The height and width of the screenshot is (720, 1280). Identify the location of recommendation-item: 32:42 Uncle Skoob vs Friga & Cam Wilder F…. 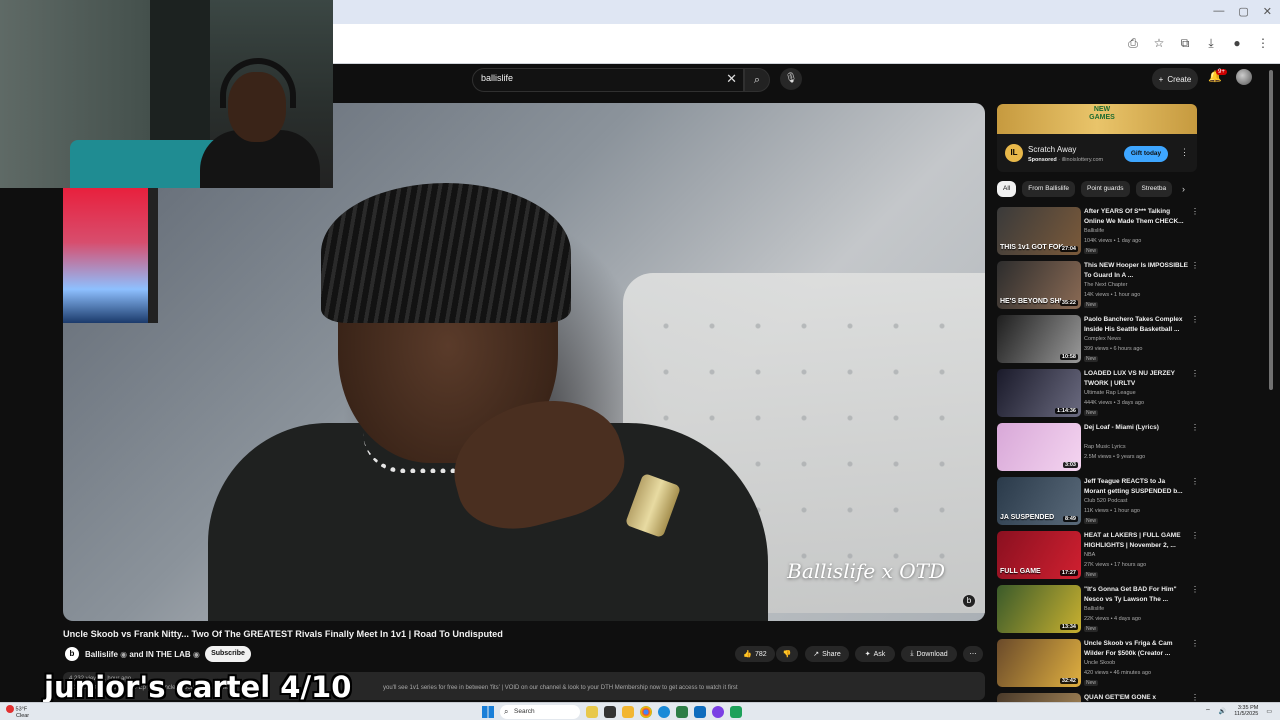
(1098, 664).